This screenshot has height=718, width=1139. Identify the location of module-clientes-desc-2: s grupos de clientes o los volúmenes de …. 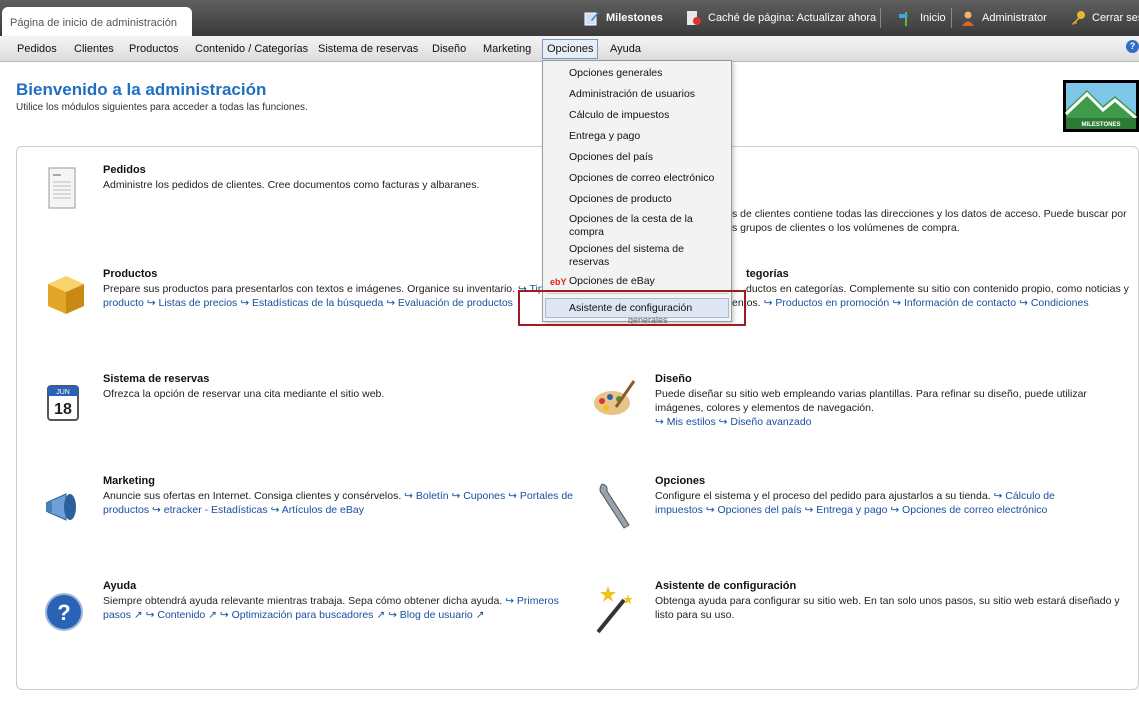
(846, 228).